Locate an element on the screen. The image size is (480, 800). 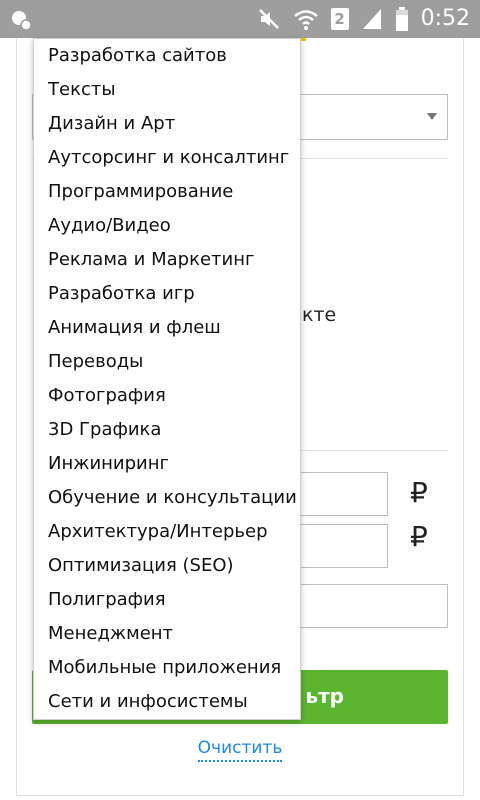
budget-to-input is located at coordinates (339, 546).